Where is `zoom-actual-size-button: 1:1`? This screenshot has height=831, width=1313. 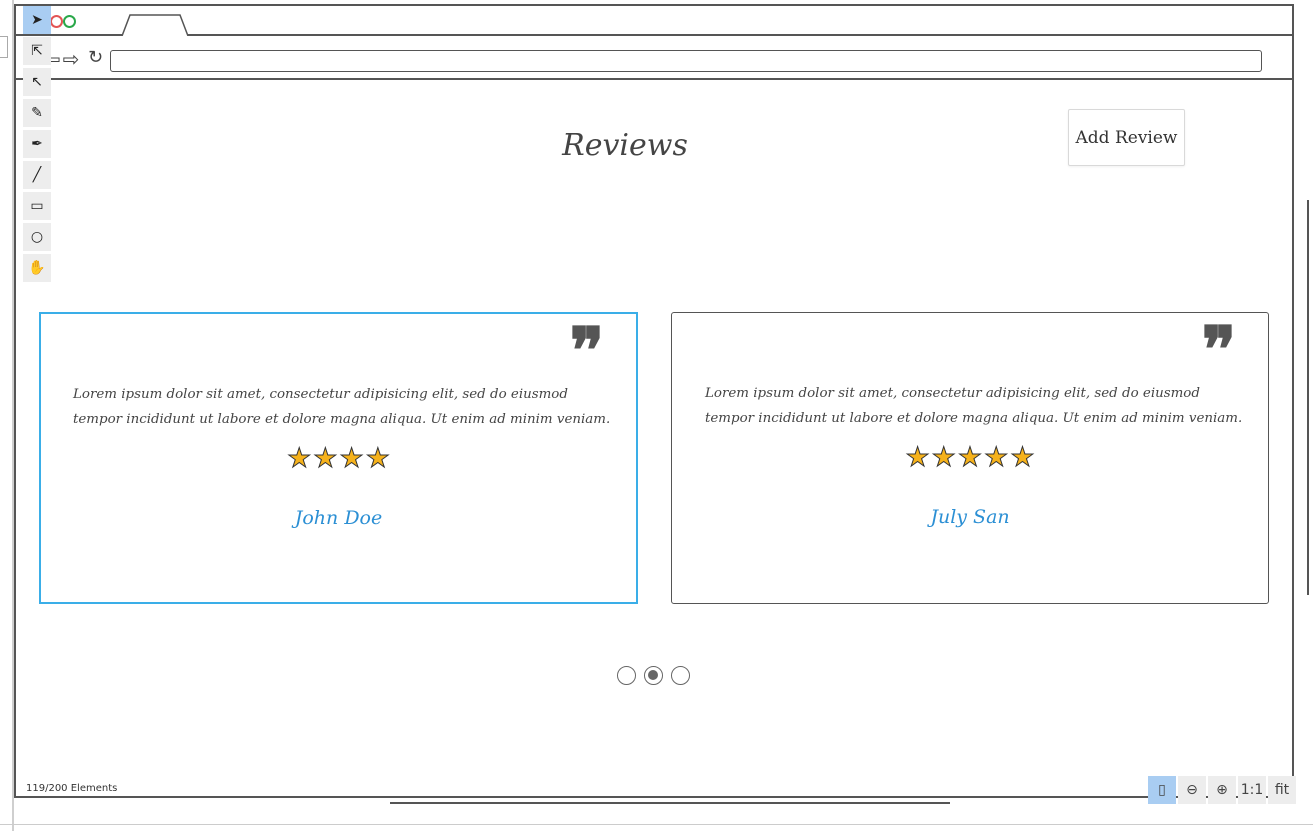
zoom-actual-size-button: 1:1 is located at coordinates (1252, 790).